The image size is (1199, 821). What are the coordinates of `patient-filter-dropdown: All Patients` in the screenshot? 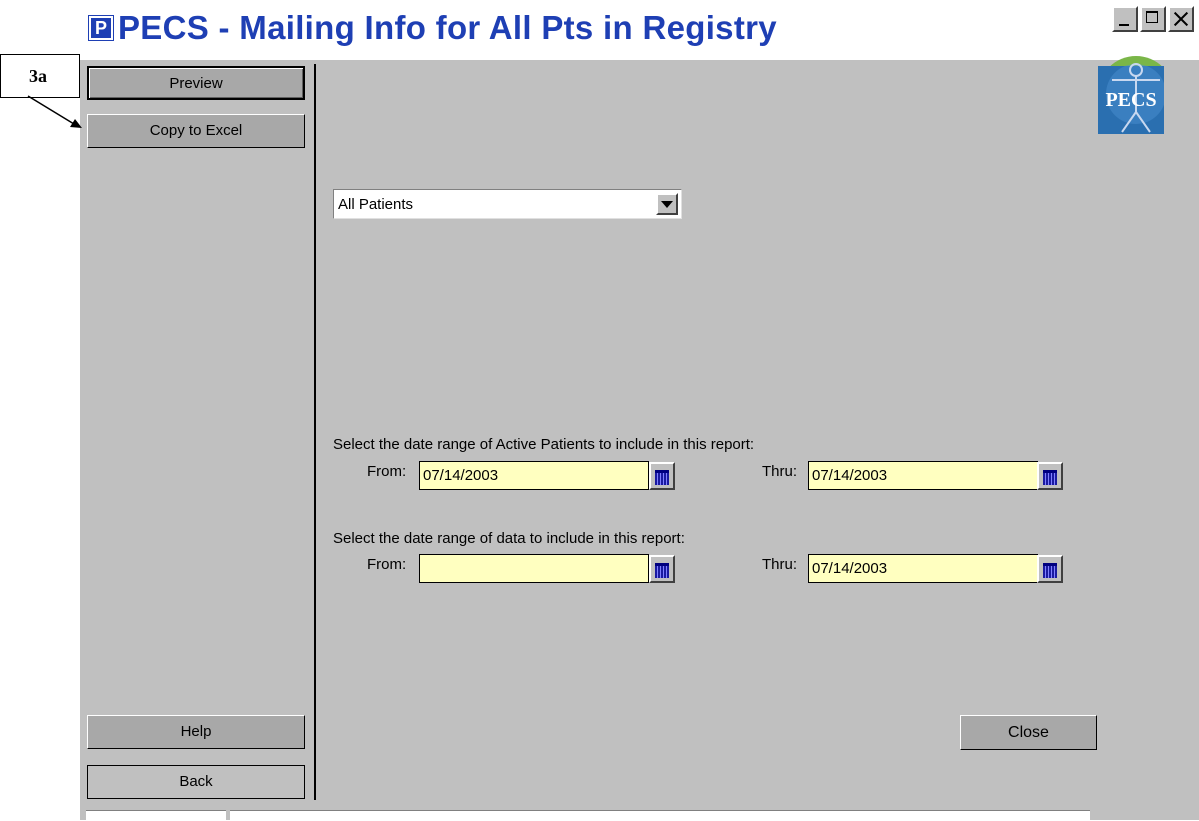 It's located at (507, 204).